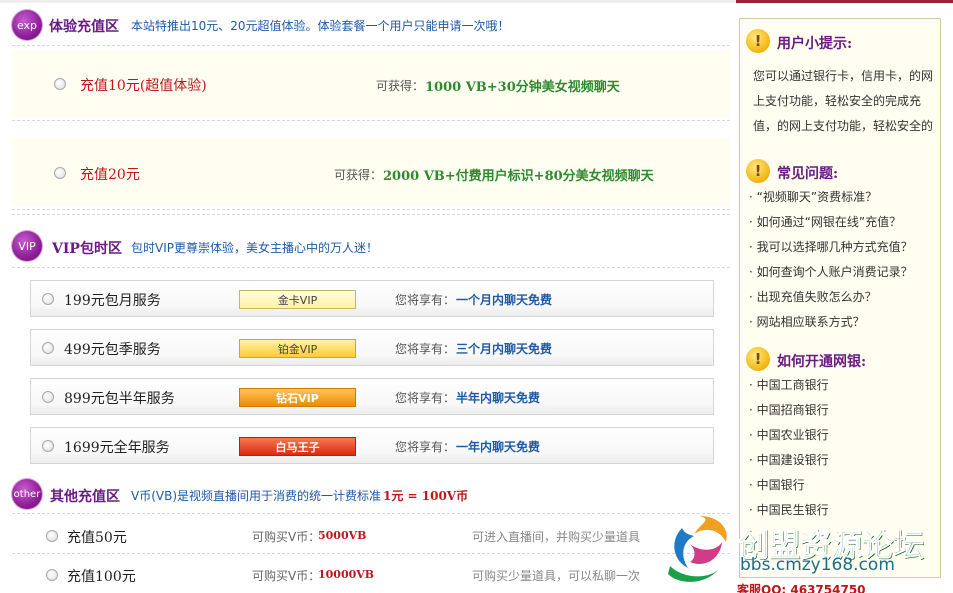 This screenshot has height=593, width=953. Describe the element at coordinates (518, 176) in the screenshot. I see `exp-20-get-value: 2000 VB+付费用户标识+80分美女视频聊天` at that location.